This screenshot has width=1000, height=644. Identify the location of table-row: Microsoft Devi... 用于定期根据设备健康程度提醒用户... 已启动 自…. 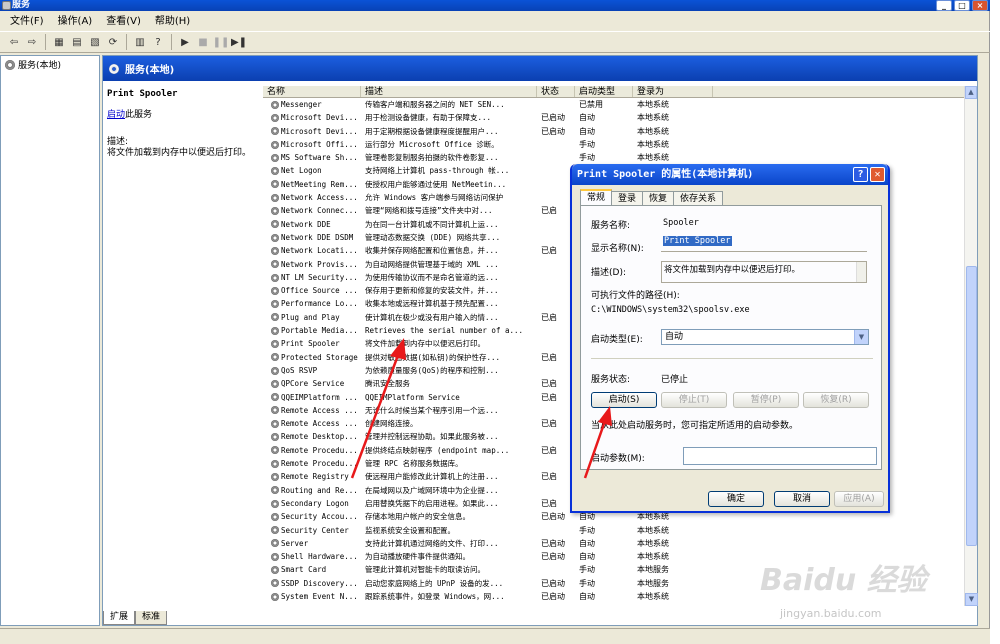
(614, 131).